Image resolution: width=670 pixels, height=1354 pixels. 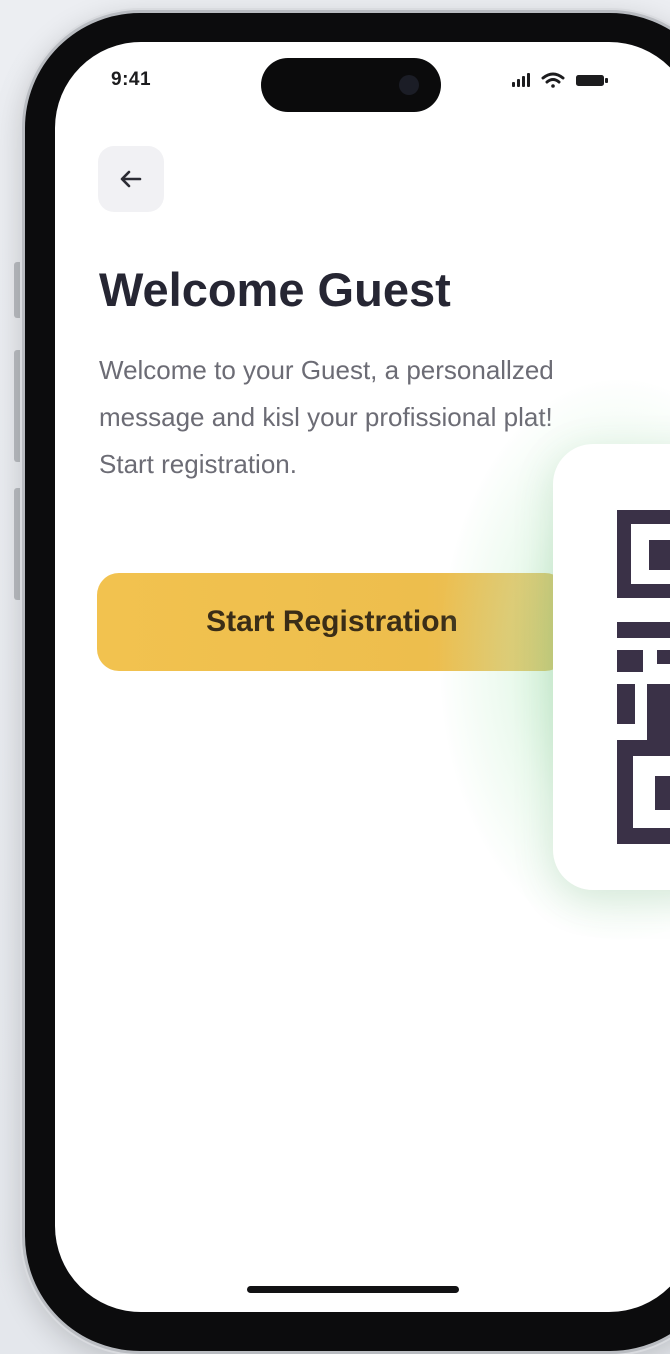 What do you see at coordinates (643, 677) in the screenshot?
I see `qr-code-icon` at bounding box center [643, 677].